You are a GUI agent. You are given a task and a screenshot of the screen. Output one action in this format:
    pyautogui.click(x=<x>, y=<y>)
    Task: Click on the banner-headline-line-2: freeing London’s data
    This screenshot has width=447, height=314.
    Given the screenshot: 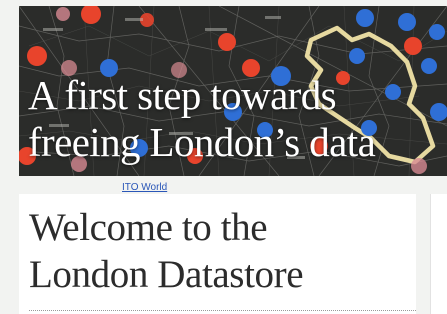 What is the action you would take?
    pyautogui.click(x=202, y=142)
    